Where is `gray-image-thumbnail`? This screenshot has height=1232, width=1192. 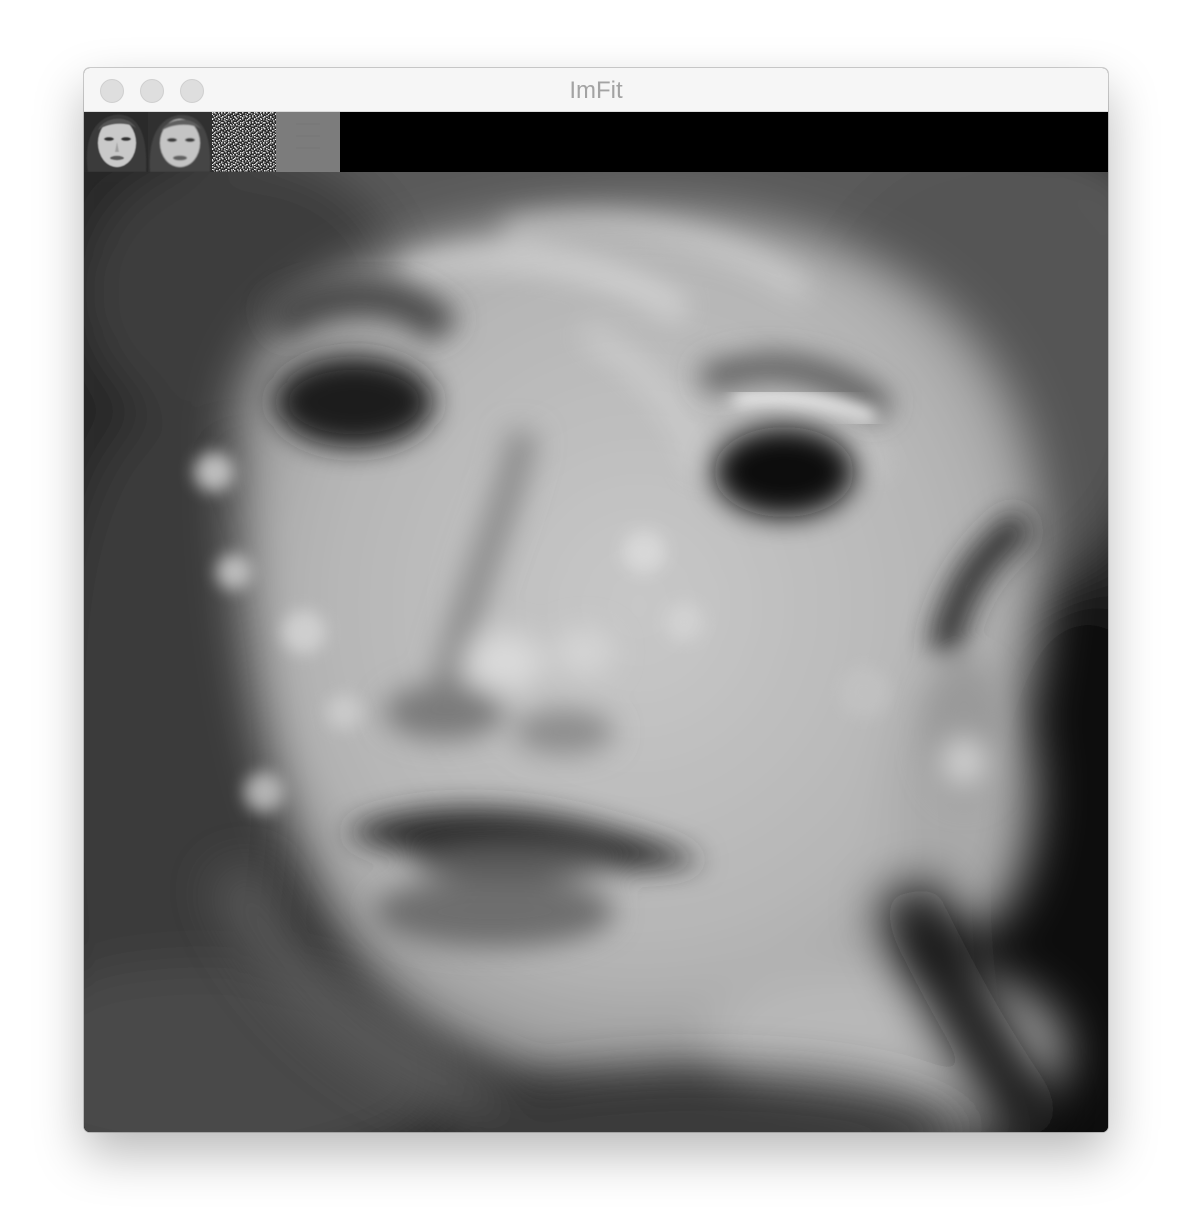
gray-image-thumbnail is located at coordinates (308, 142).